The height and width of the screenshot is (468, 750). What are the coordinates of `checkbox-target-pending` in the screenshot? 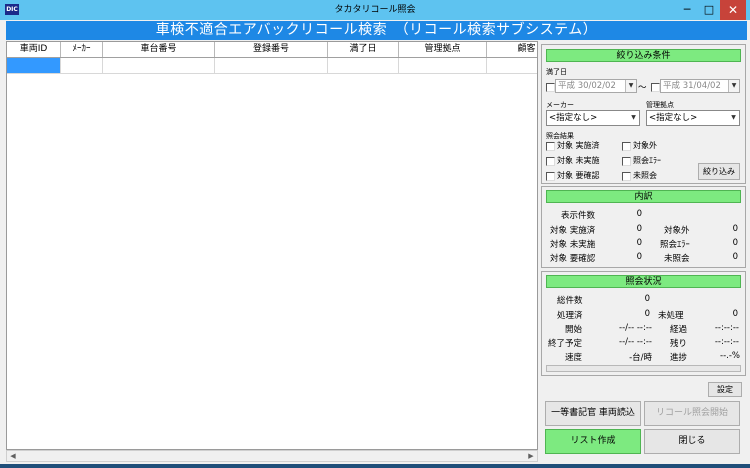 It's located at (550, 161).